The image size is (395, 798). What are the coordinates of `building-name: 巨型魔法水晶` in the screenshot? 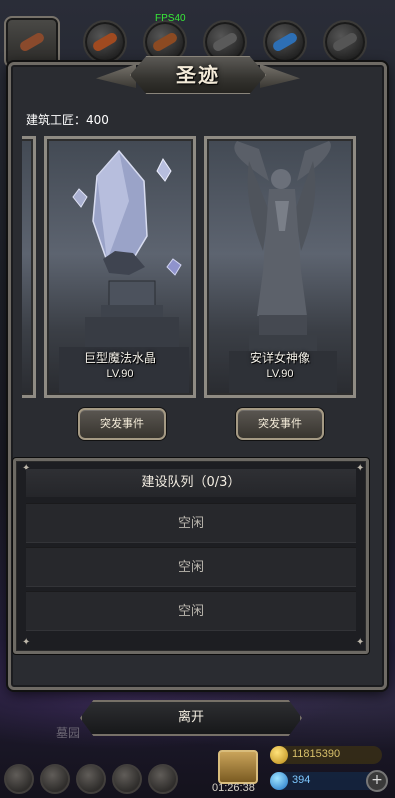 It's located at (119, 358).